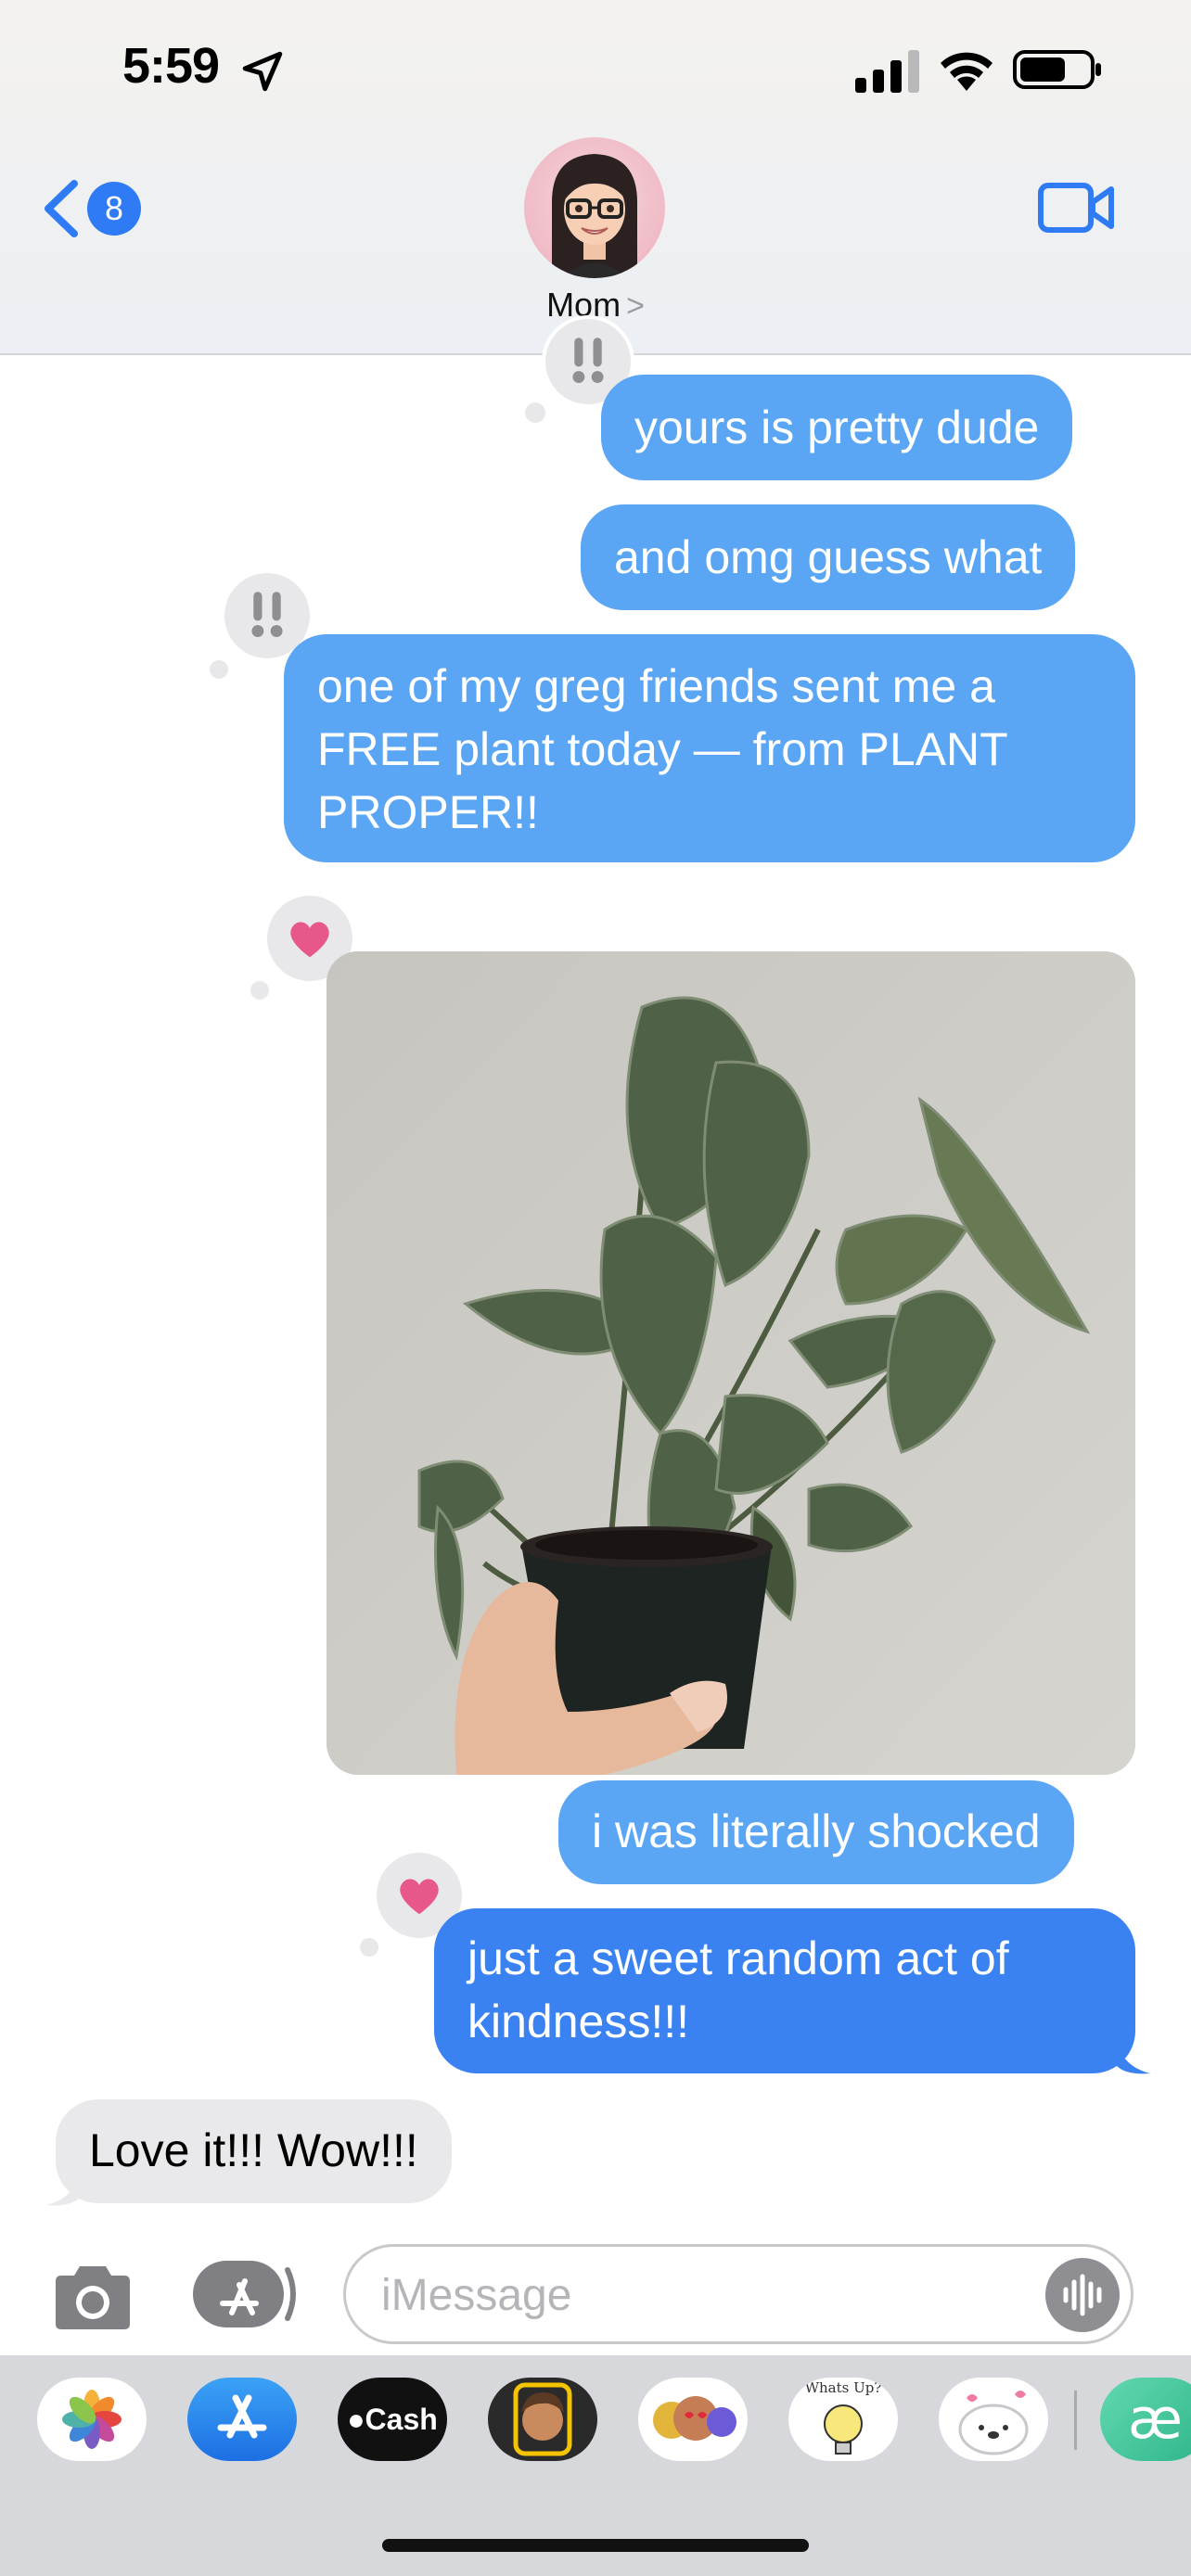 The height and width of the screenshot is (2576, 1191). What do you see at coordinates (887, 71) in the screenshot?
I see `cellular-signal-icon` at bounding box center [887, 71].